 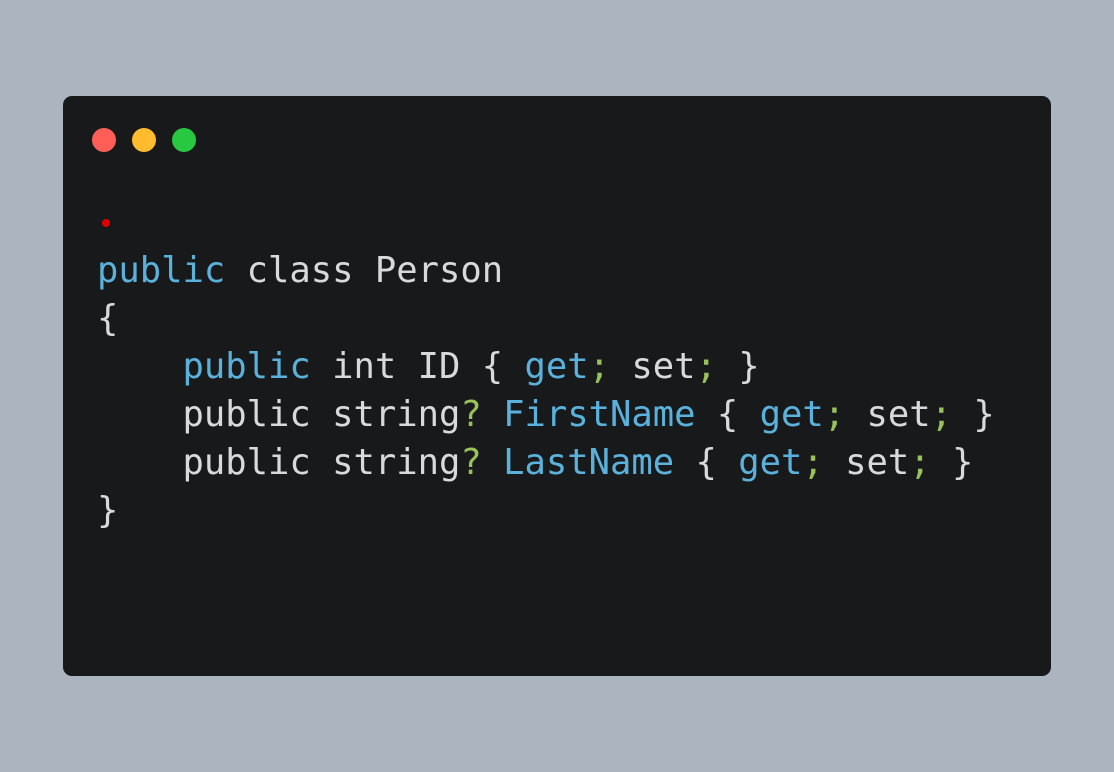 What do you see at coordinates (104, 140) in the screenshot?
I see `close-window-button` at bounding box center [104, 140].